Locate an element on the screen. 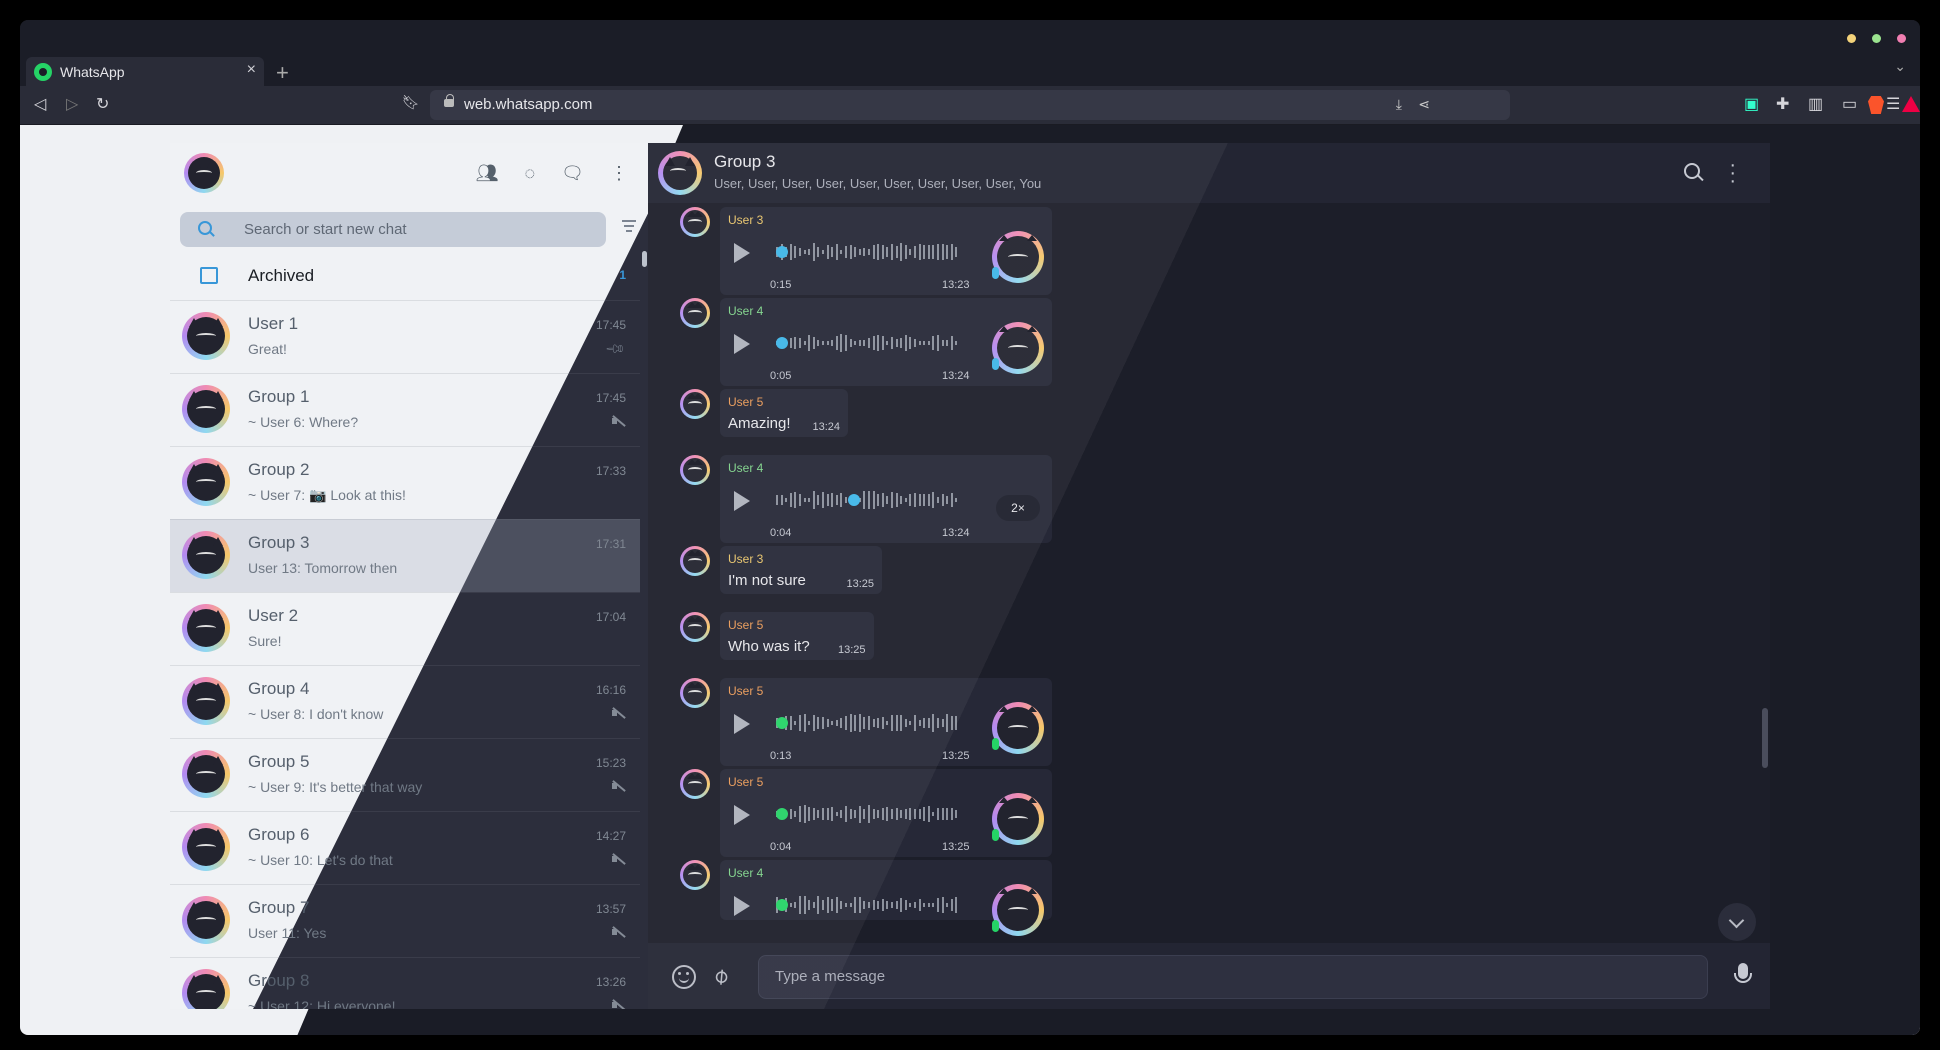  chat-row: Group 6 ~ User 10: Let's do that 14:27 is located at coordinates (405, 847).